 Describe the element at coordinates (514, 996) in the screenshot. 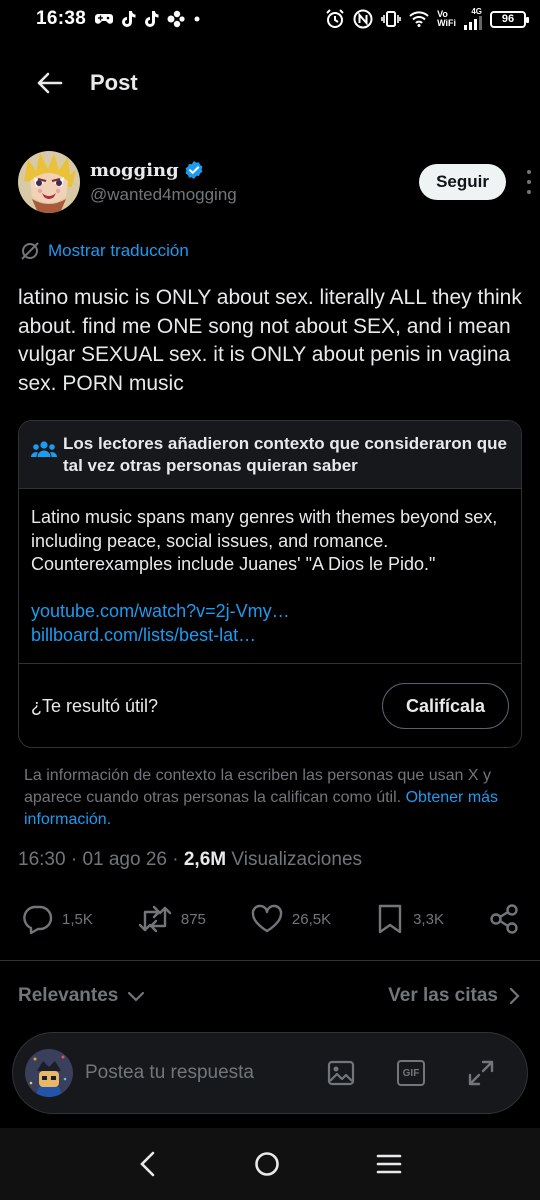

I see `chevron-right-icon` at that location.